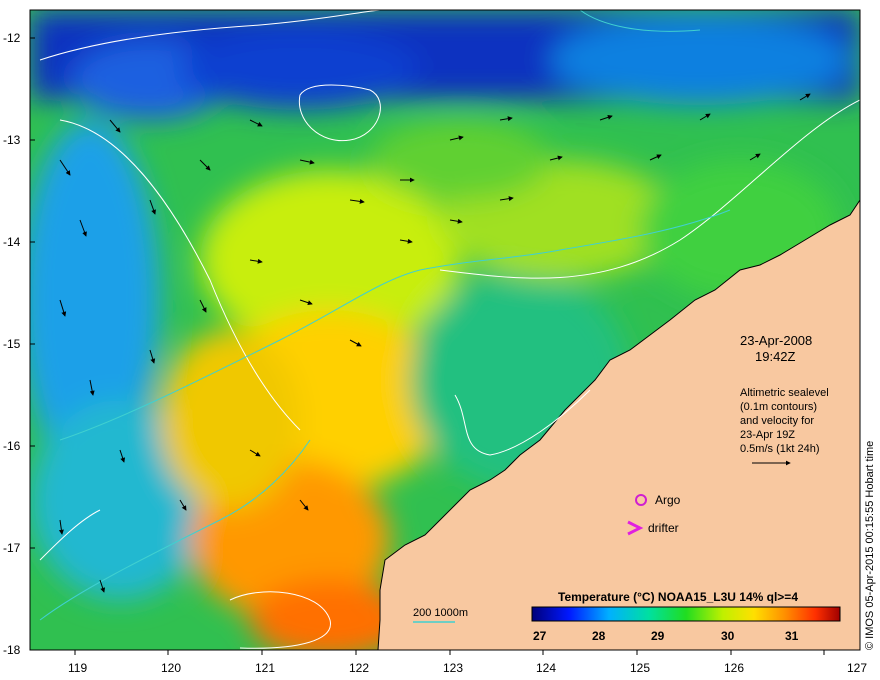 This screenshot has height=680, width=880. I want to click on altimetry-note: (0.1m contours), so click(778, 407).